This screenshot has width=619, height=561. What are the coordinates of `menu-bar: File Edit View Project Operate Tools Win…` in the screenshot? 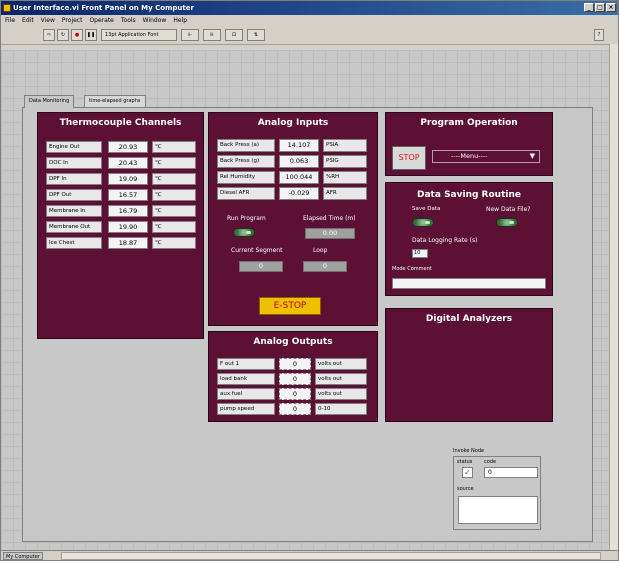 It's located at (309, 20).